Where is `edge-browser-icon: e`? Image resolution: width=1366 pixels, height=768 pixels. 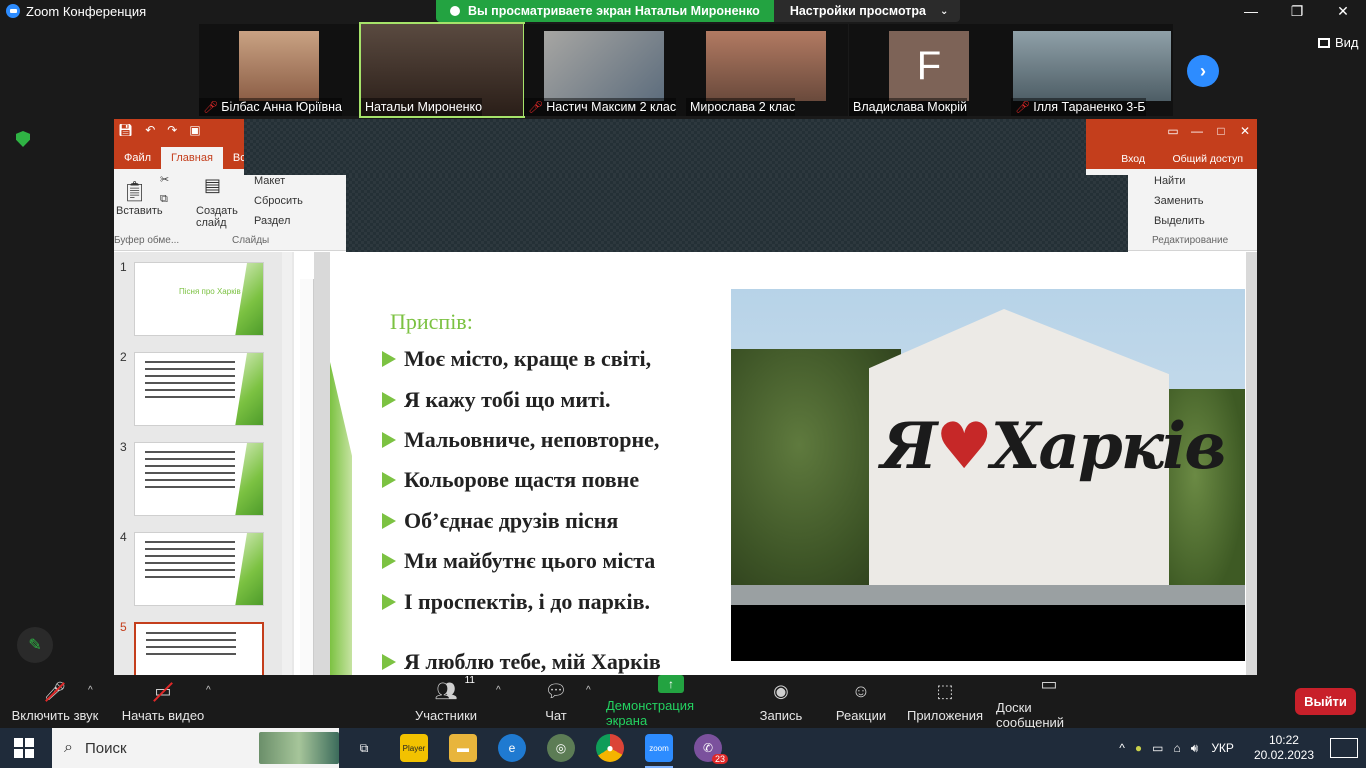 edge-browser-icon: e is located at coordinates (512, 748).